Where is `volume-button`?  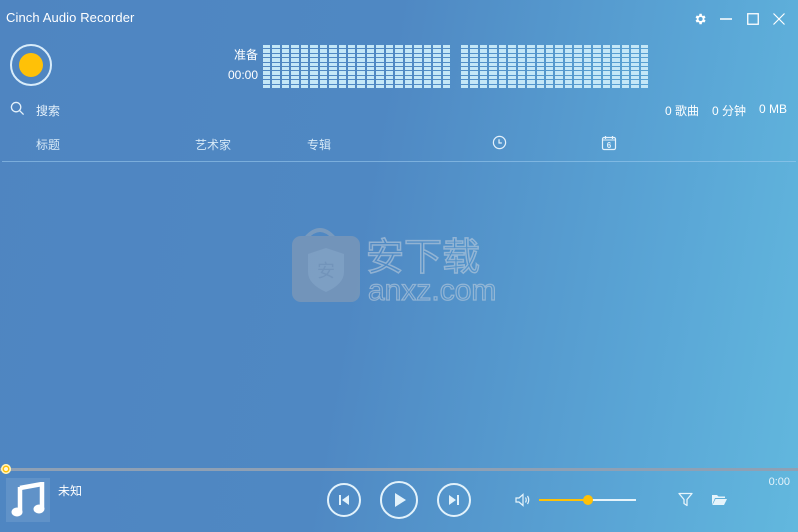 volume-button is located at coordinates (523, 502).